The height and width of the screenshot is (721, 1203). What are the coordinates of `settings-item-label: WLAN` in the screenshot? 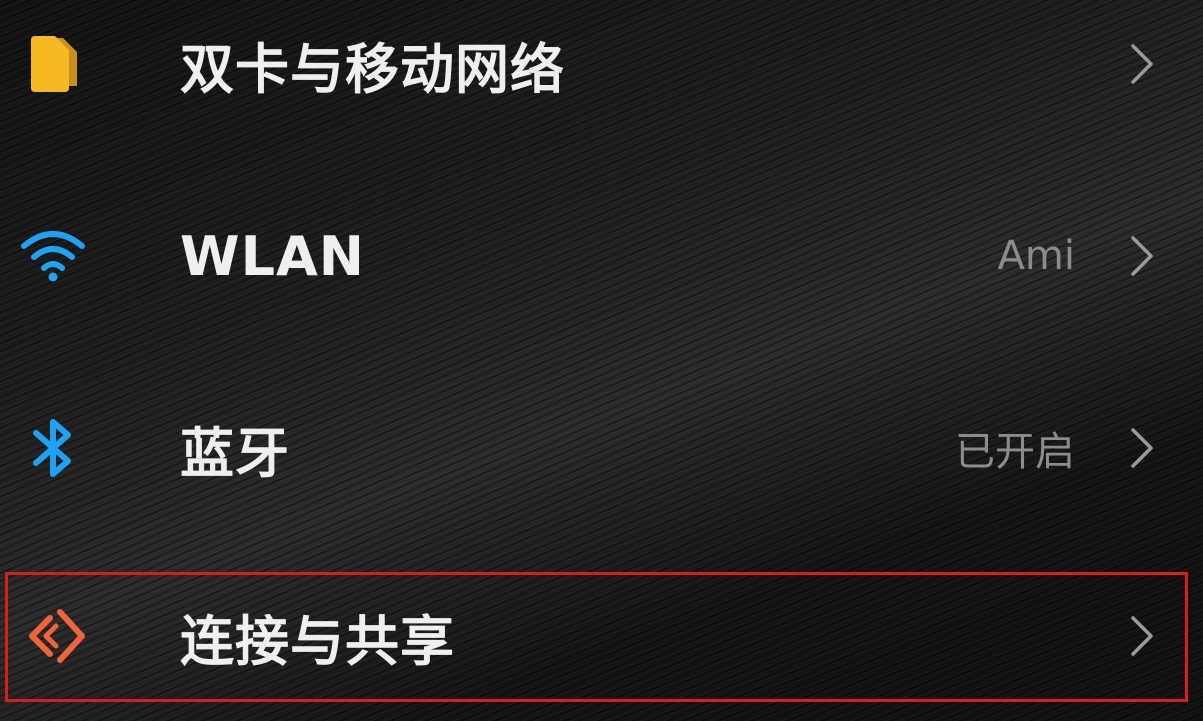 It's located at (272, 256).